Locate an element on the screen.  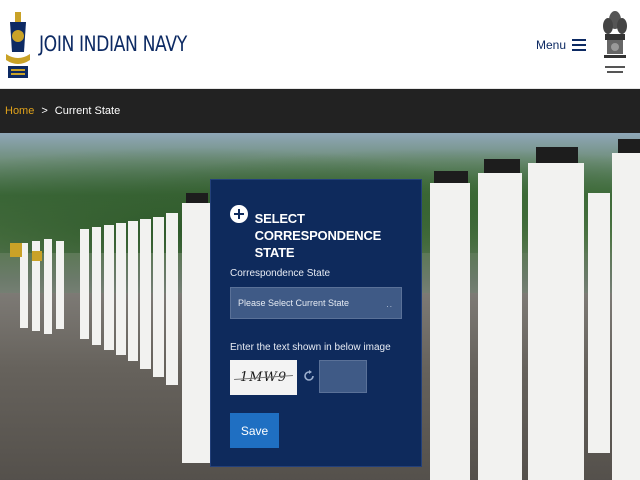
menu-button: Menu is located at coordinates (561, 45).